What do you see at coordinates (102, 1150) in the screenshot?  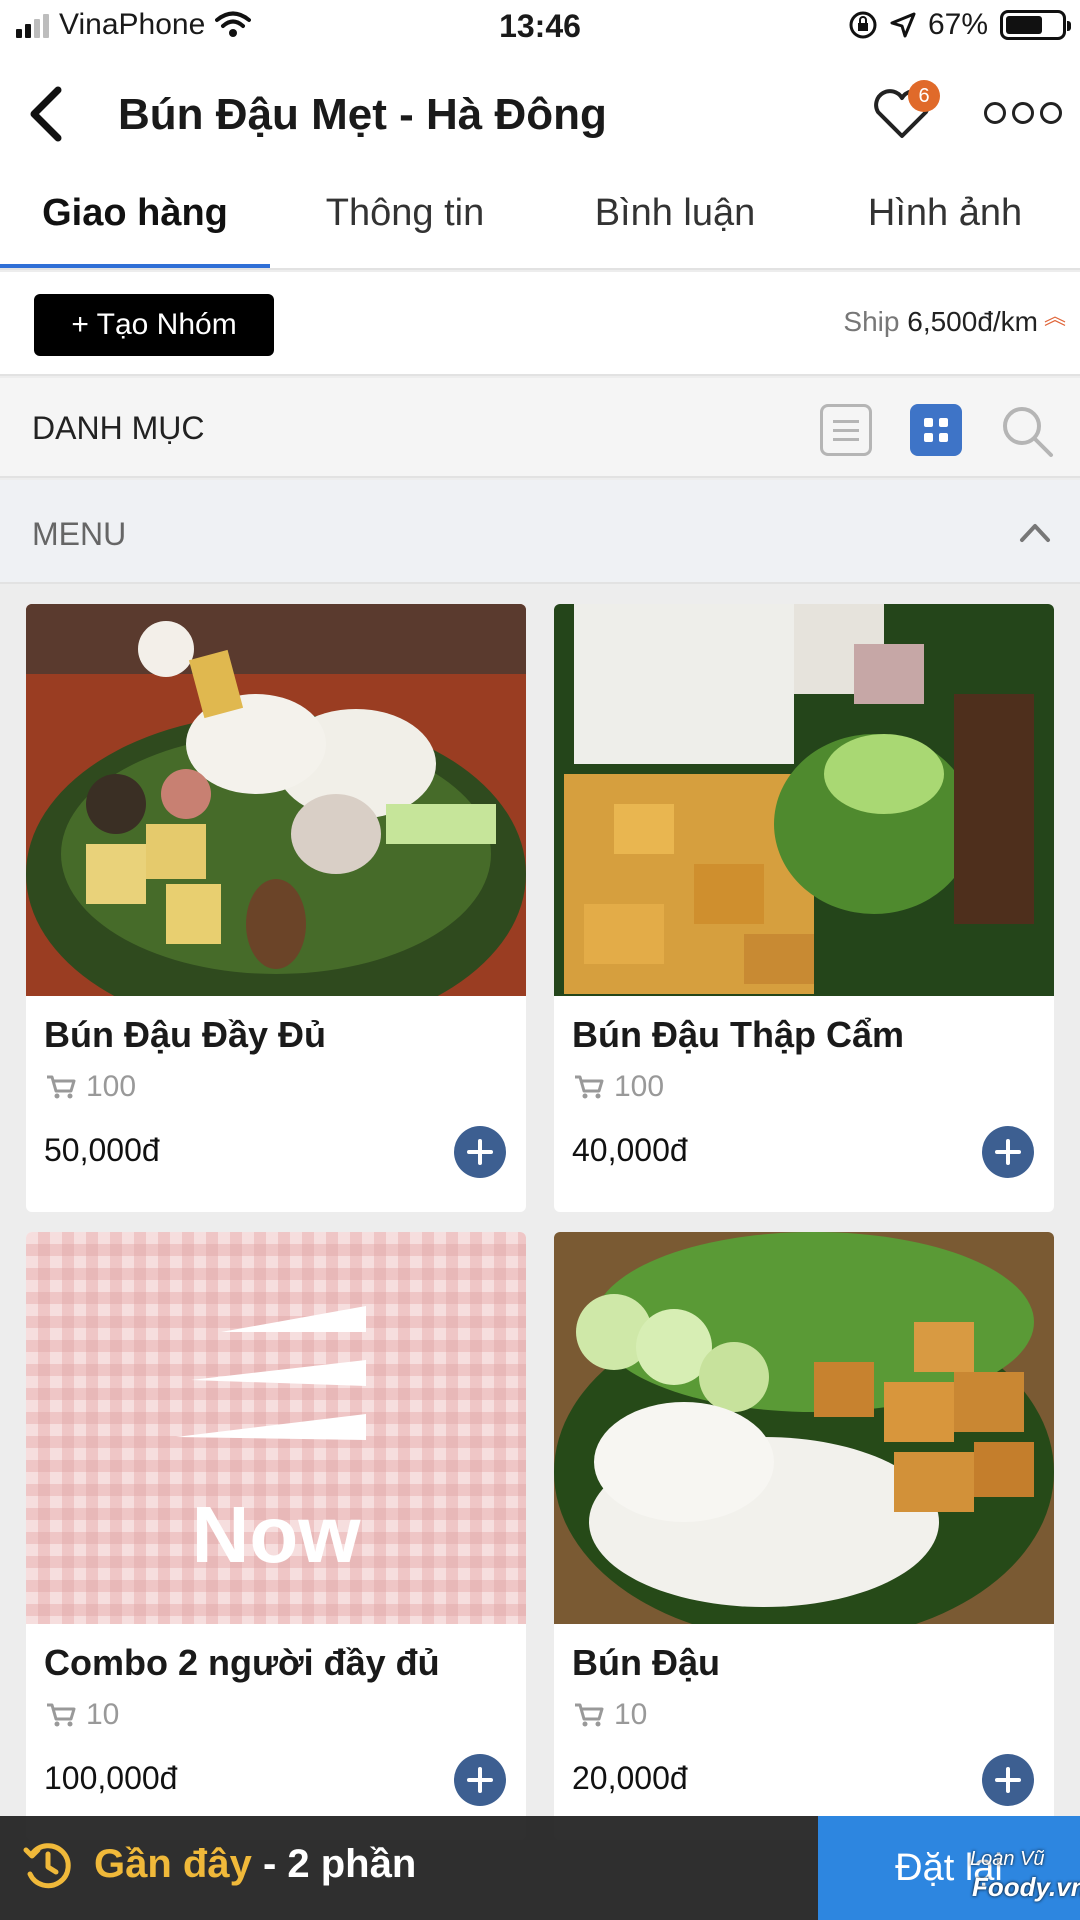 I see `item-price: 50,000đ` at bounding box center [102, 1150].